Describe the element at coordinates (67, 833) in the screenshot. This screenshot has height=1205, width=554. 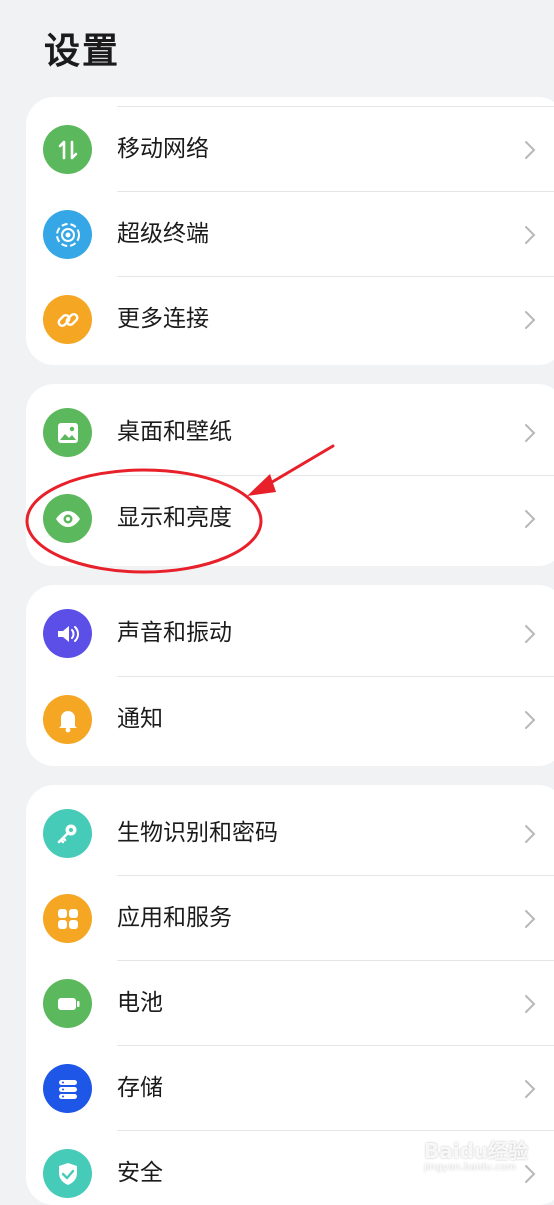
I see `key-icon` at that location.